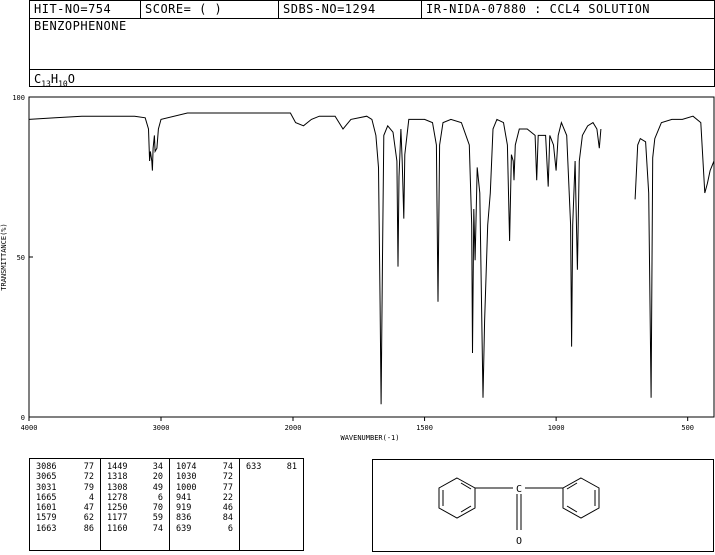 The image size is (715, 555). What do you see at coordinates (135, 477) in the screenshot?
I see `peak-row: 1318 20` at bounding box center [135, 477].